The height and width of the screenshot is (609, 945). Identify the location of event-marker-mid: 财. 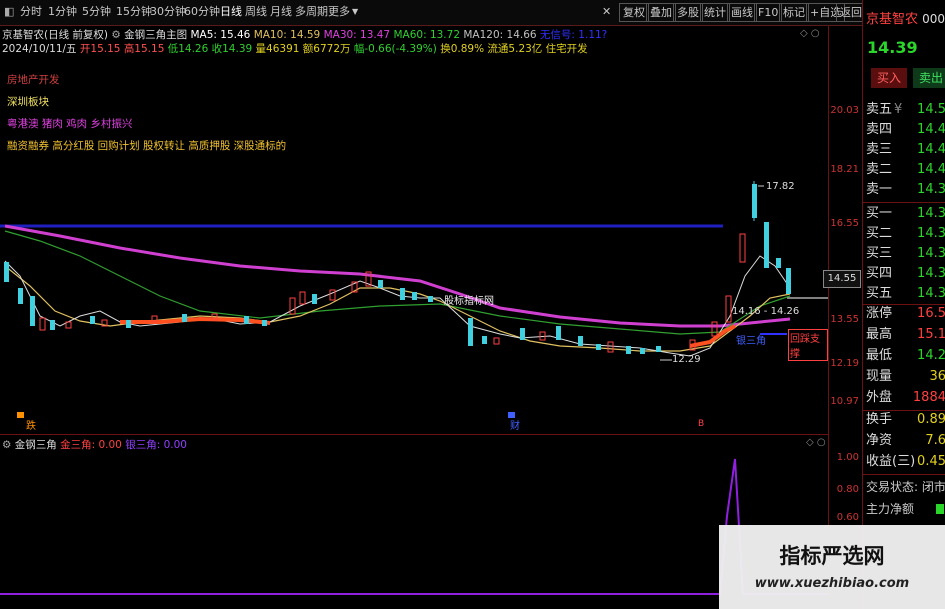
(515, 424).